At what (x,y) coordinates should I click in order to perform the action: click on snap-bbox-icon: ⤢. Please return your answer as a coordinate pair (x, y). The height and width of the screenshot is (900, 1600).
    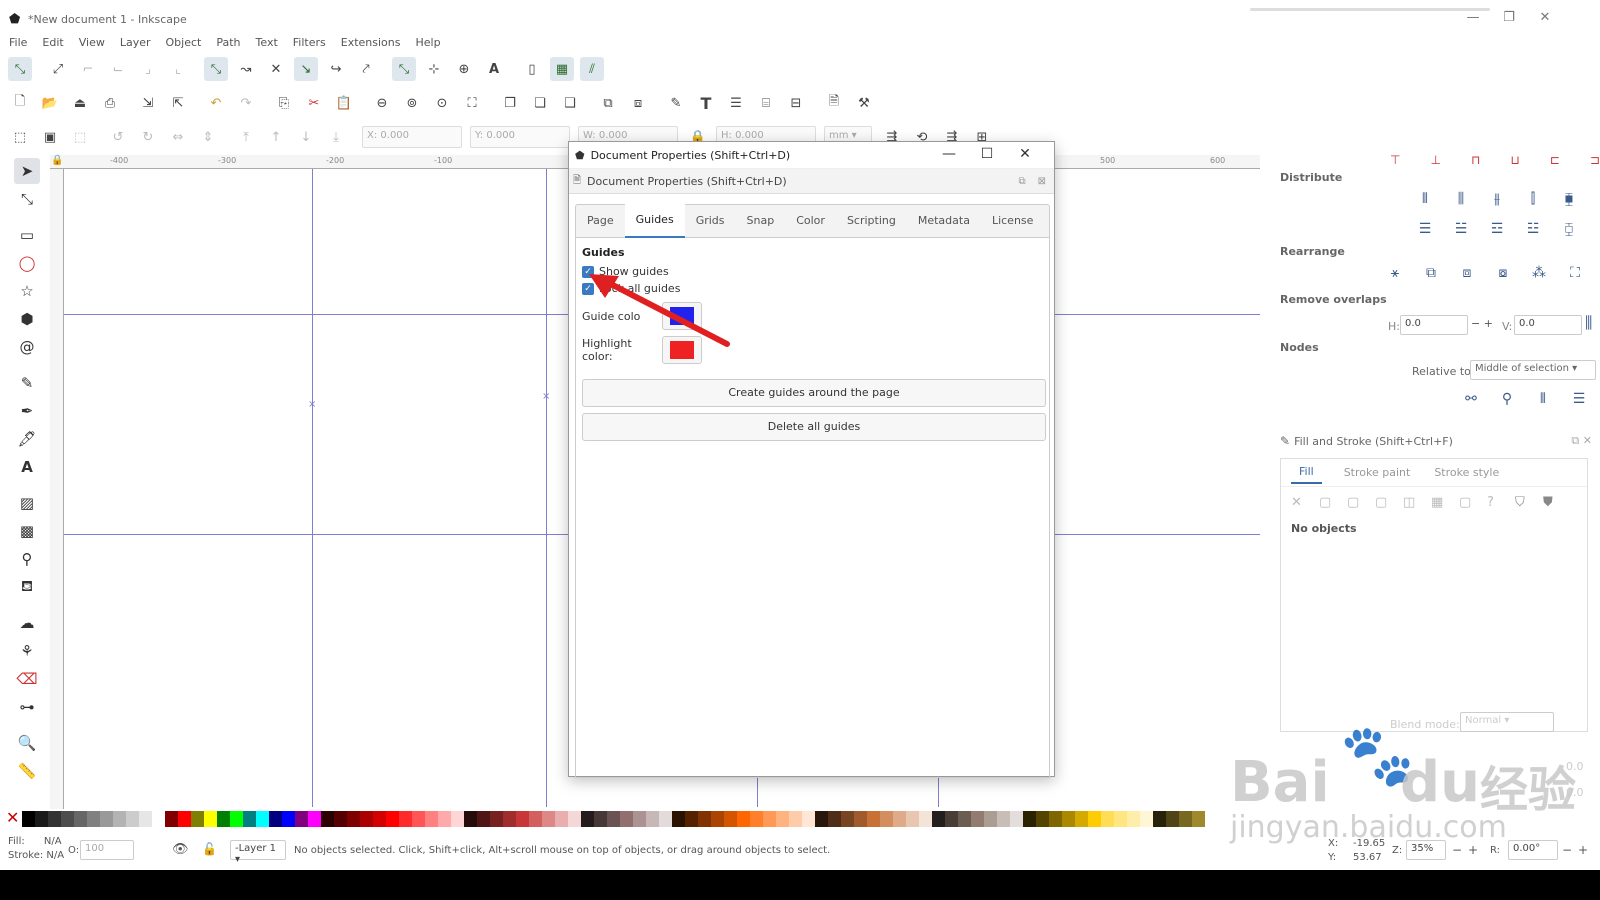
    Looking at the image, I should click on (58, 69).